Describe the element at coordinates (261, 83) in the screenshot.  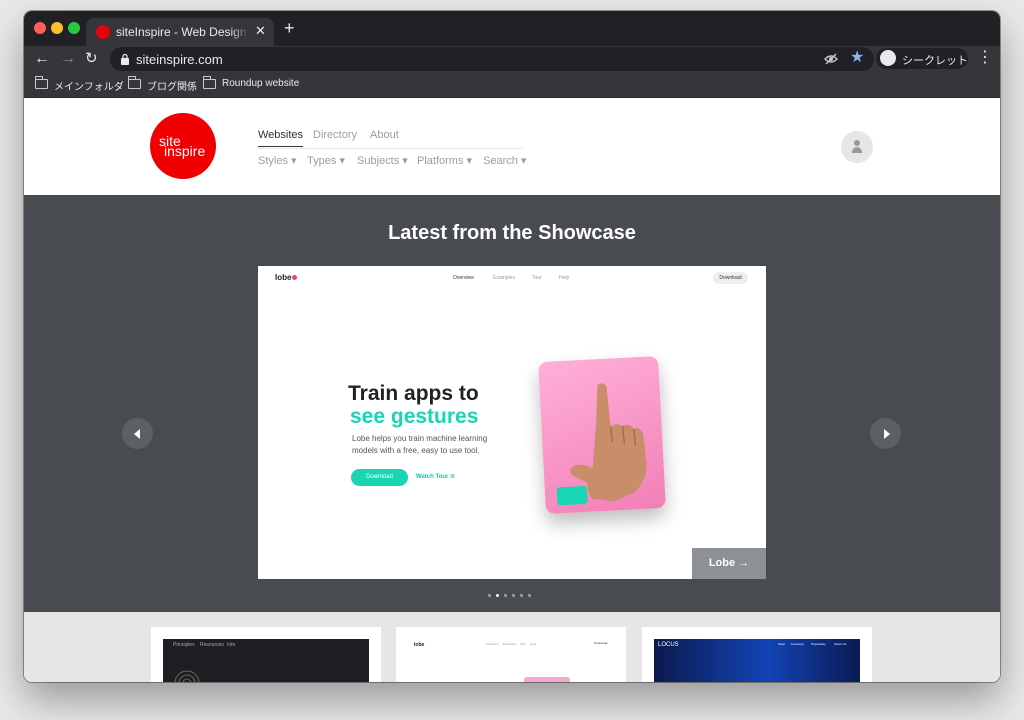
I see `bookmark-label: Roundup website` at that location.